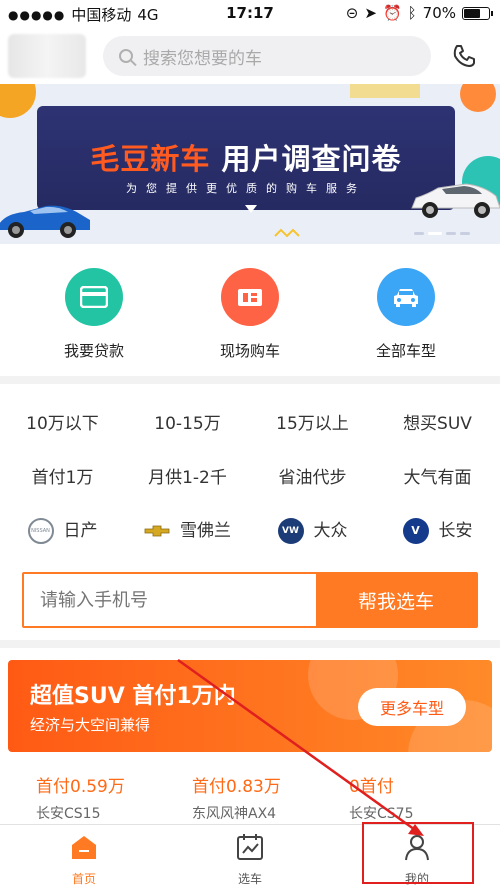 This screenshot has width=500, height=889. I want to click on feature-onsite-circle, so click(250, 297).